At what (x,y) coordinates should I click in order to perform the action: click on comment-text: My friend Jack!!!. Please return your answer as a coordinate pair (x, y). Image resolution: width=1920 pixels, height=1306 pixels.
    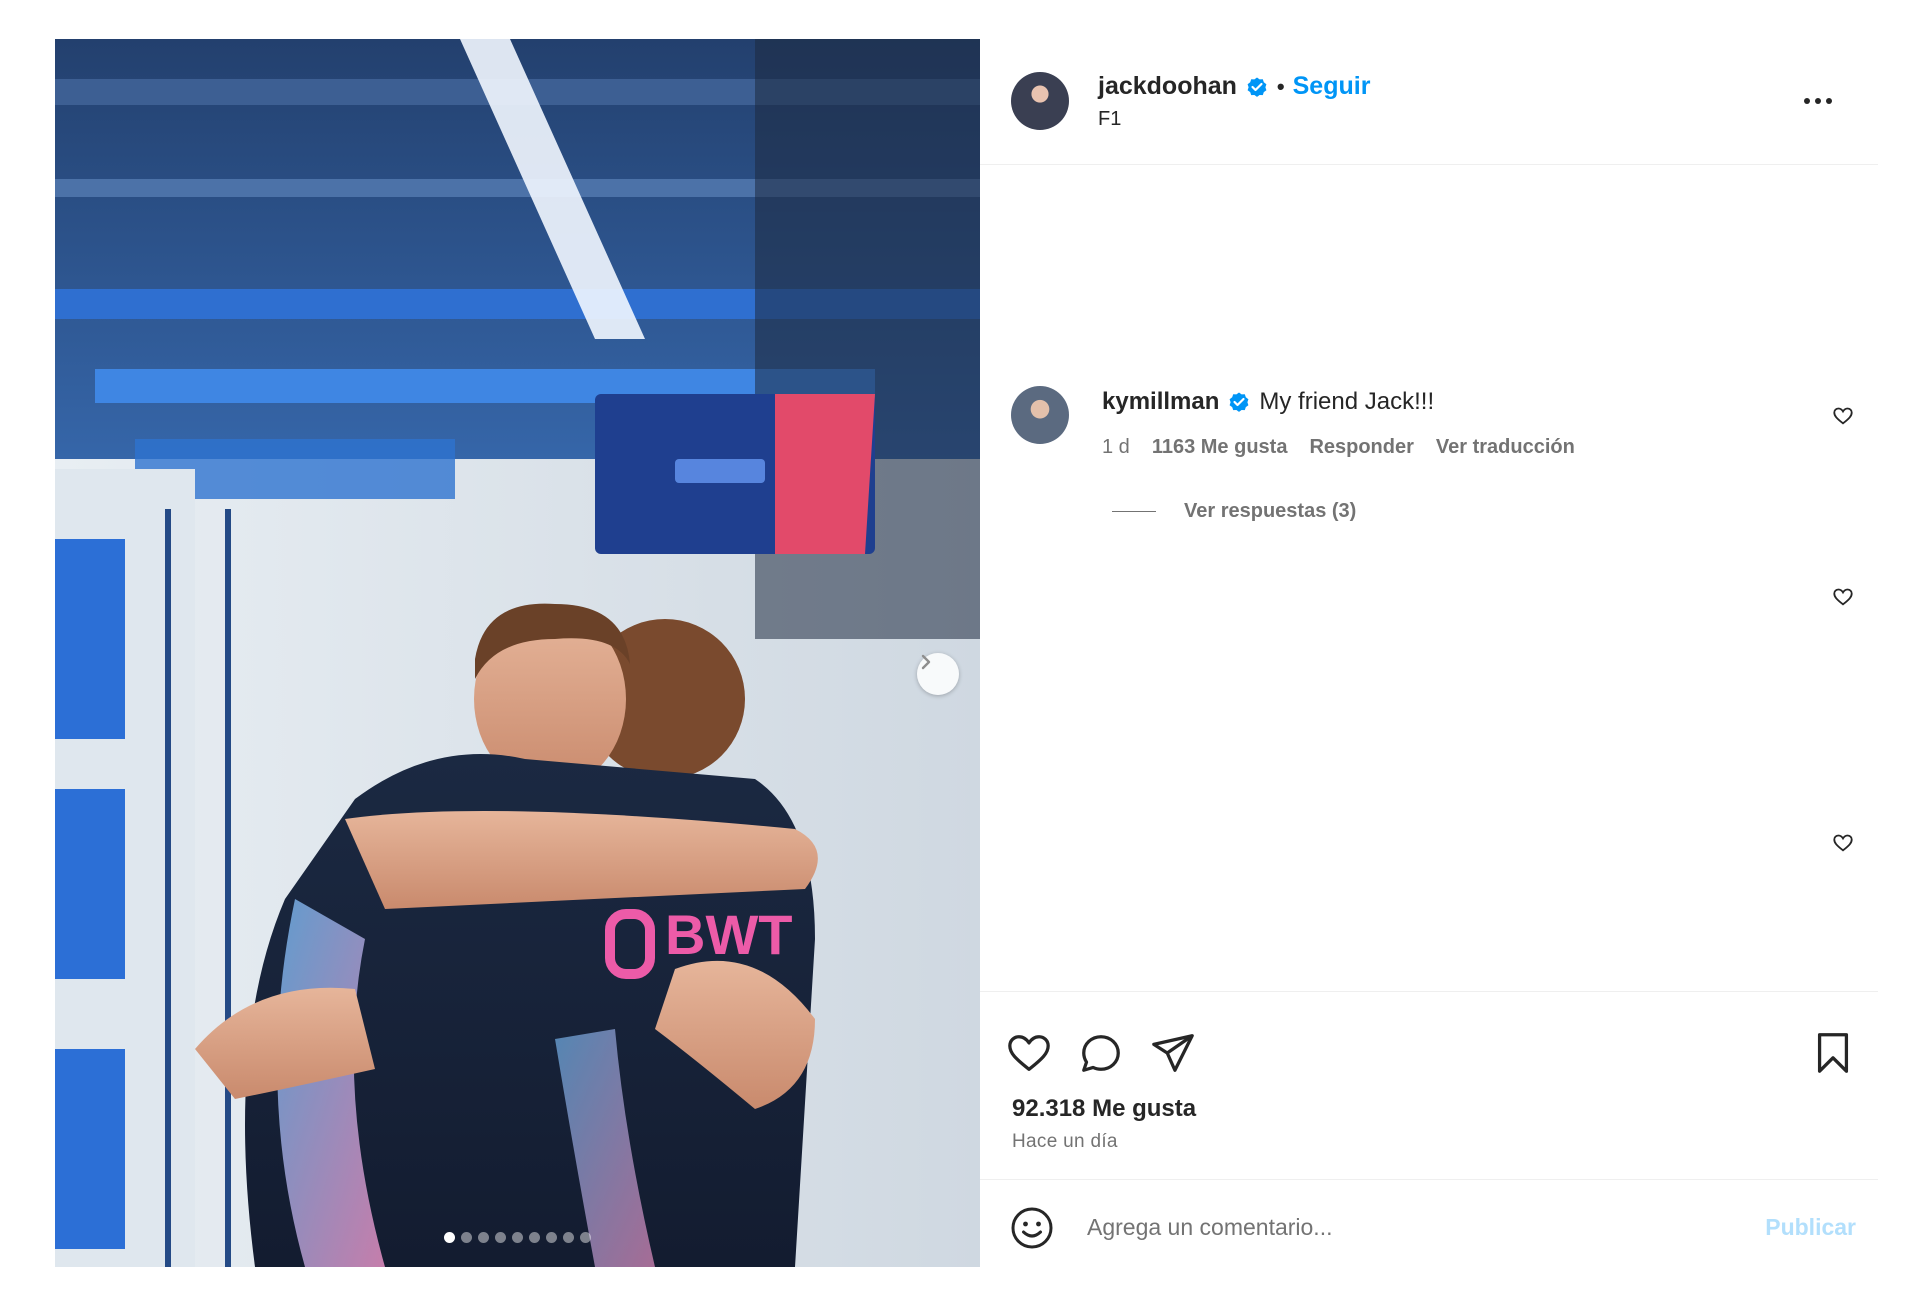
    Looking at the image, I should click on (1347, 401).